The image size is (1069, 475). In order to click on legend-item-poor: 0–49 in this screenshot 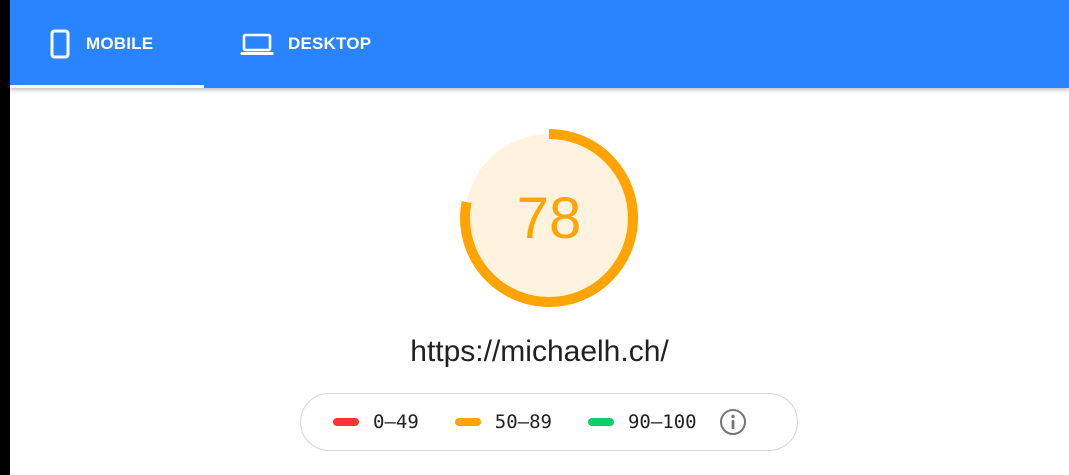, I will do `click(376, 422)`.